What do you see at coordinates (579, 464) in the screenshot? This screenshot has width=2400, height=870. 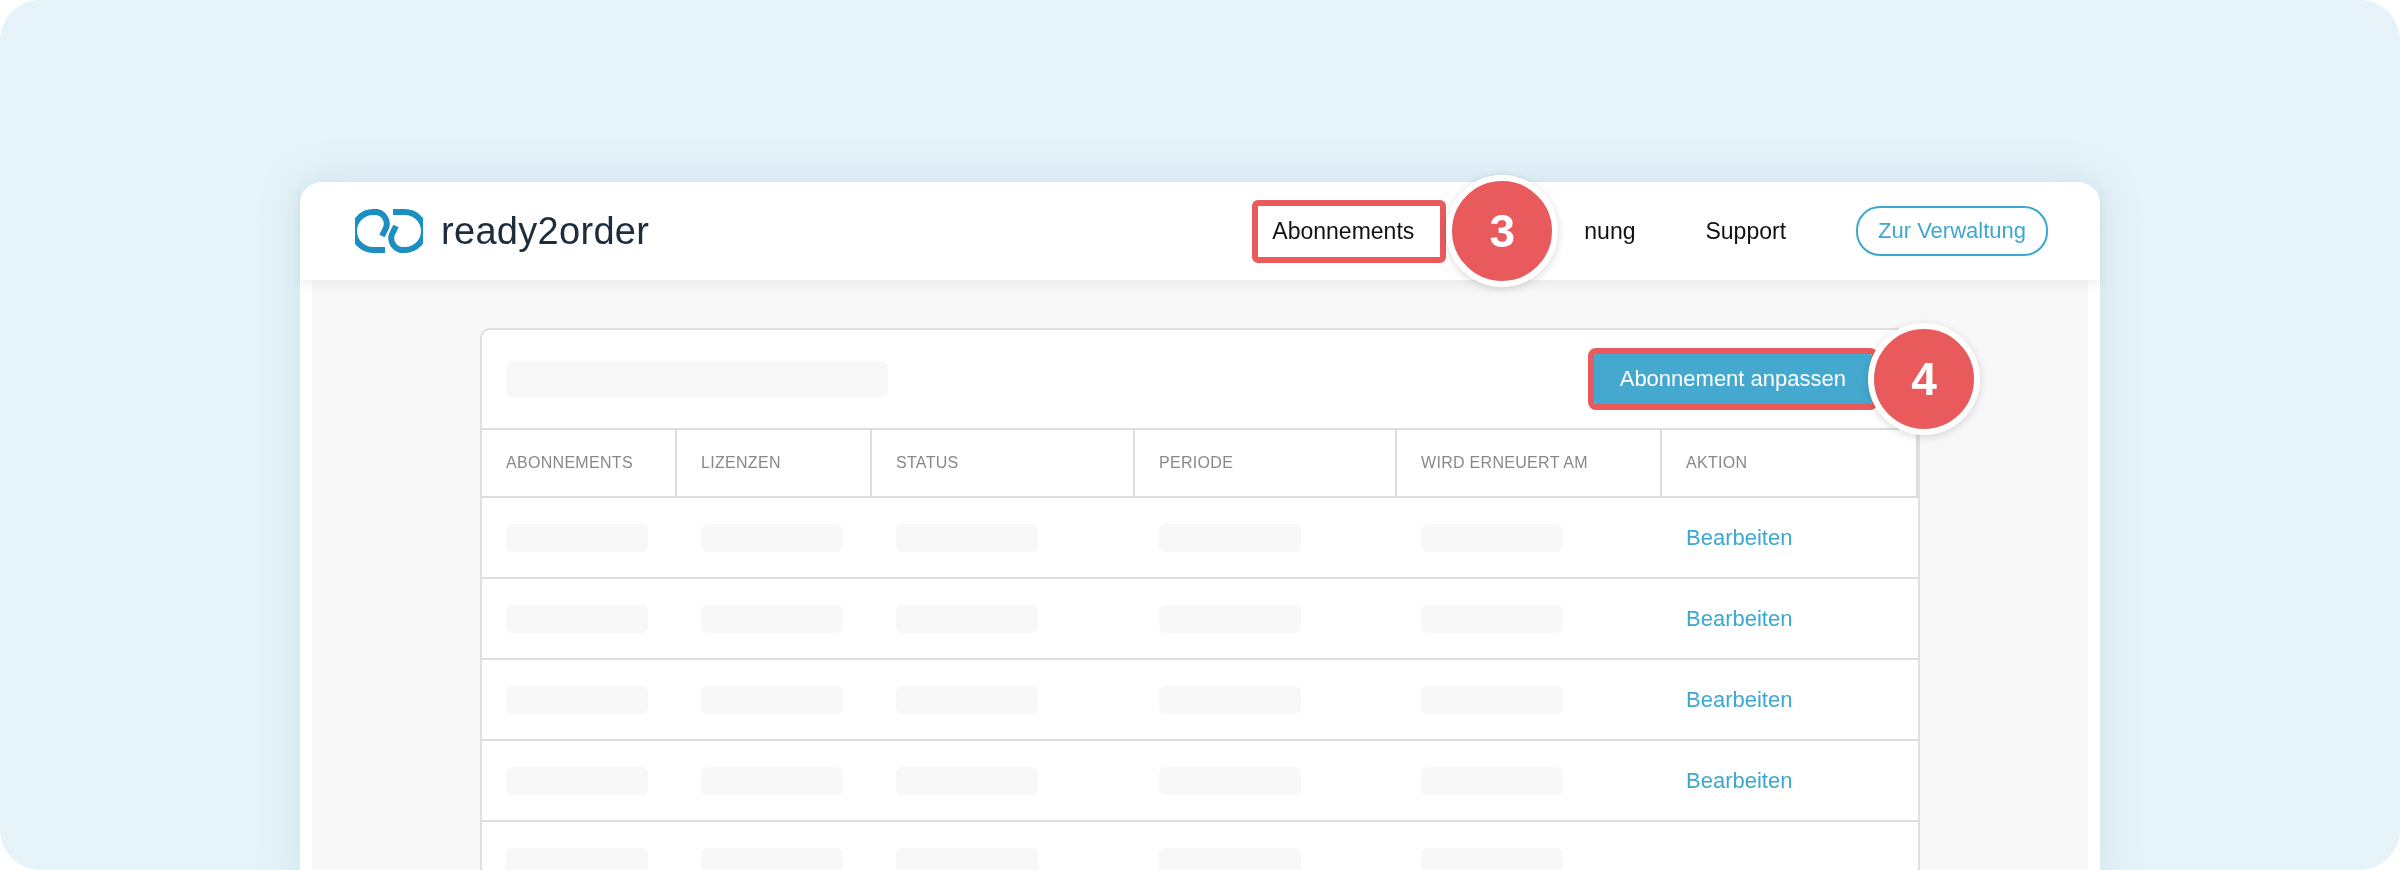 I see `column-header: ABONNEMENTS` at bounding box center [579, 464].